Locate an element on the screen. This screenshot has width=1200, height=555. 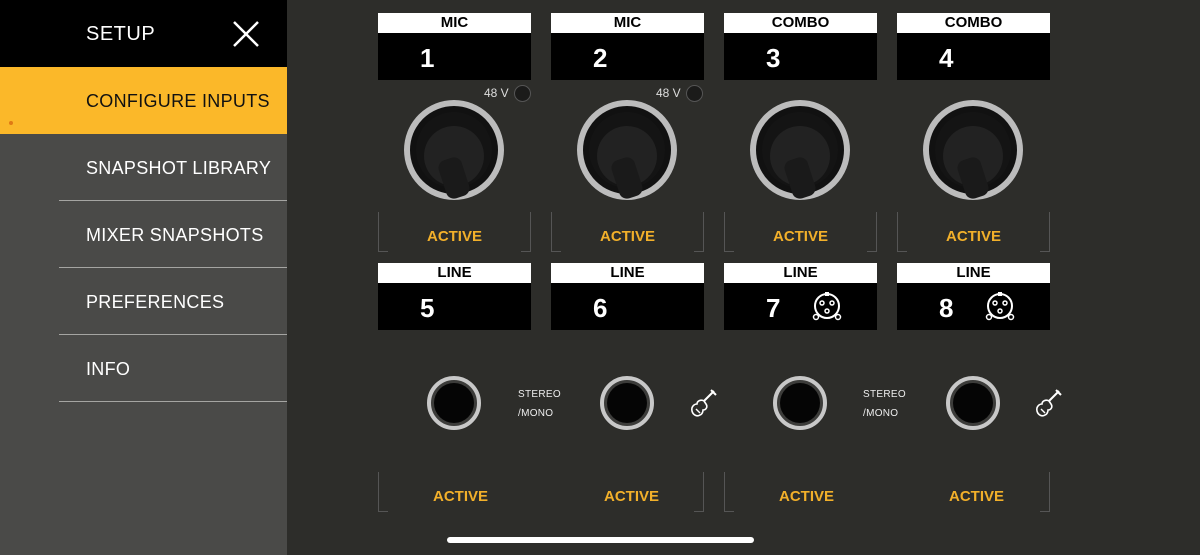
stereo-mono-toggle-1: STEREO /MONO is located at coordinates (539, 404).